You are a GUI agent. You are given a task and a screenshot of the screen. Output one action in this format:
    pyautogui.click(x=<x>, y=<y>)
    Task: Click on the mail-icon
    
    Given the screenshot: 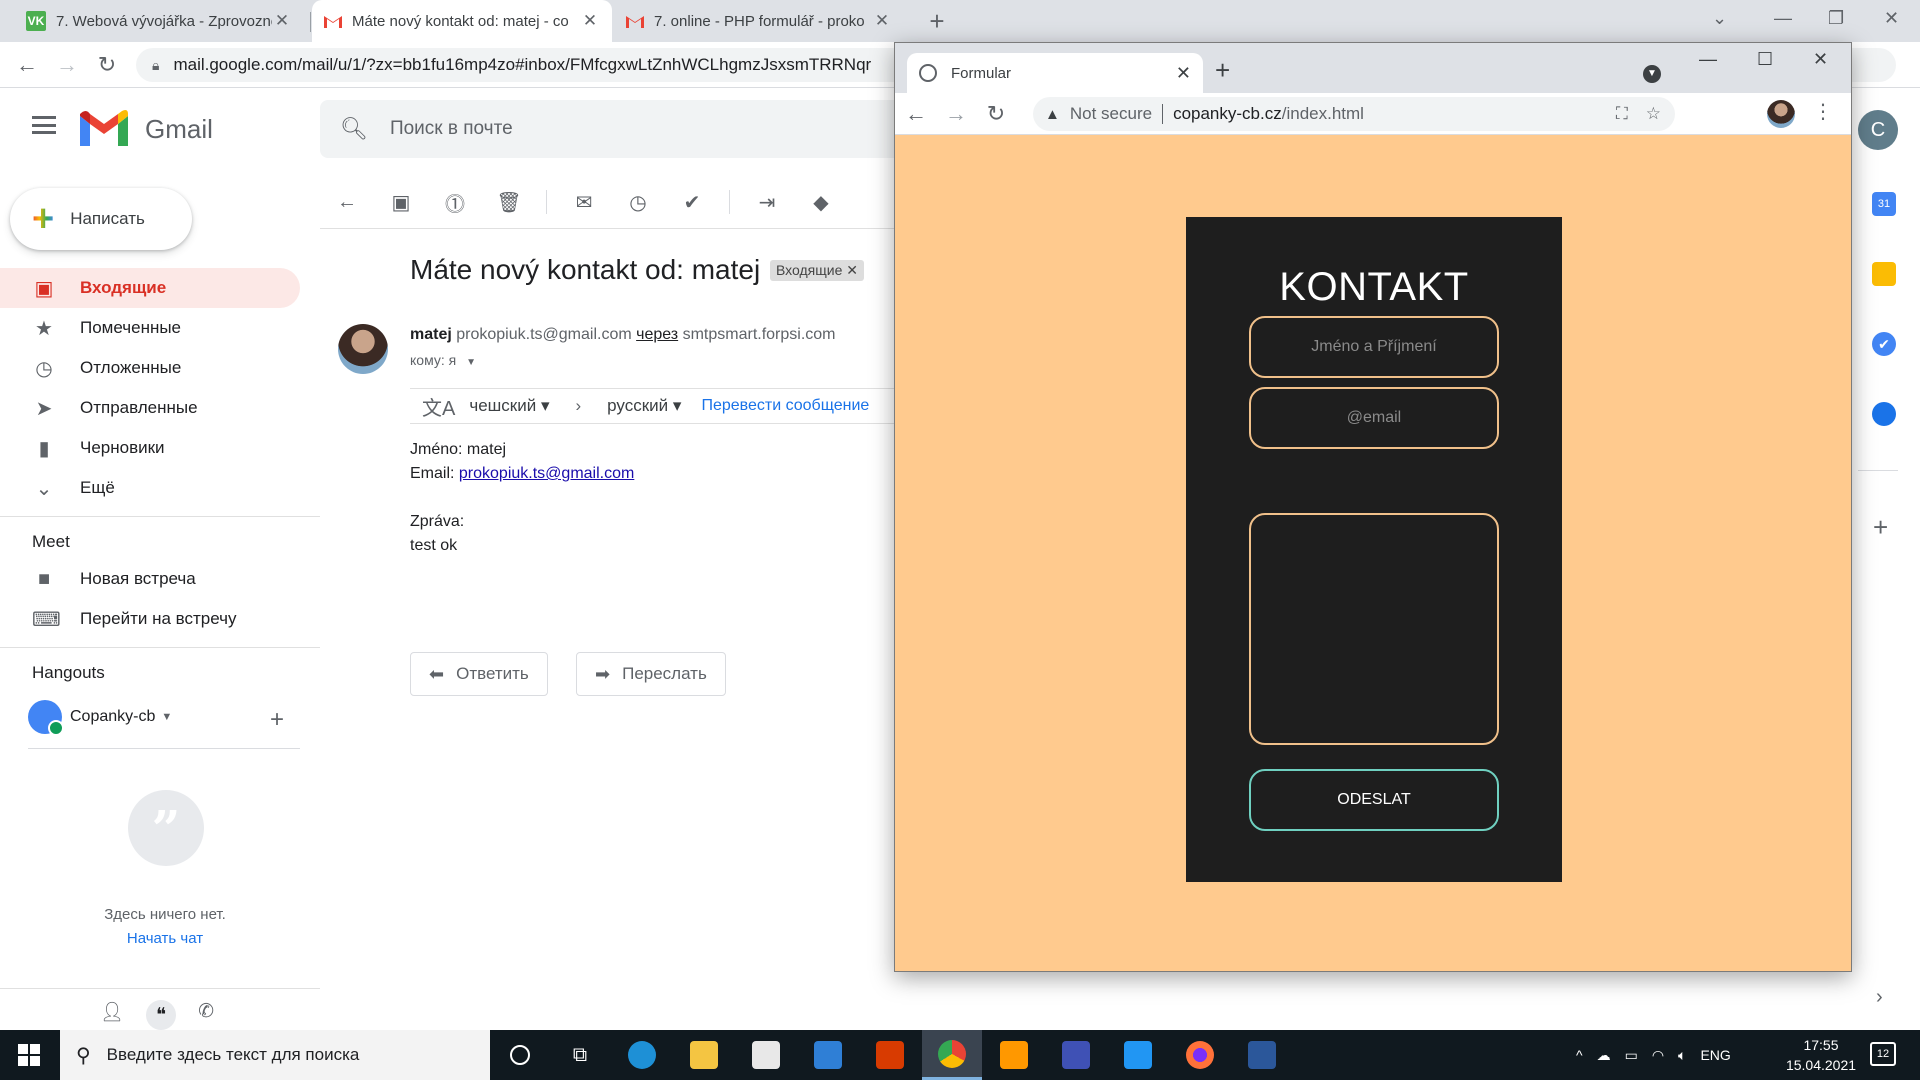 What is the action you would take?
    pyautogui.click(x=828, y=1055)
    